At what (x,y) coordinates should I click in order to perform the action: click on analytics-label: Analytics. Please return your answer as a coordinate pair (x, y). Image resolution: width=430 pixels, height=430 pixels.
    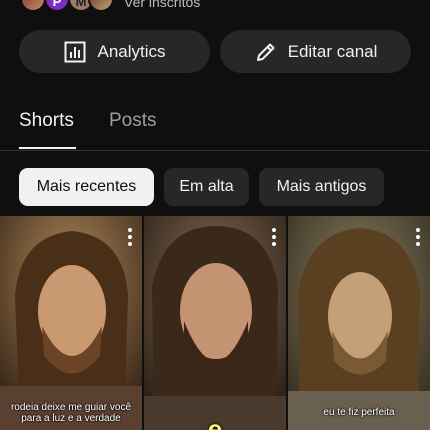
    Looking at the image, I should click on (131, 51).